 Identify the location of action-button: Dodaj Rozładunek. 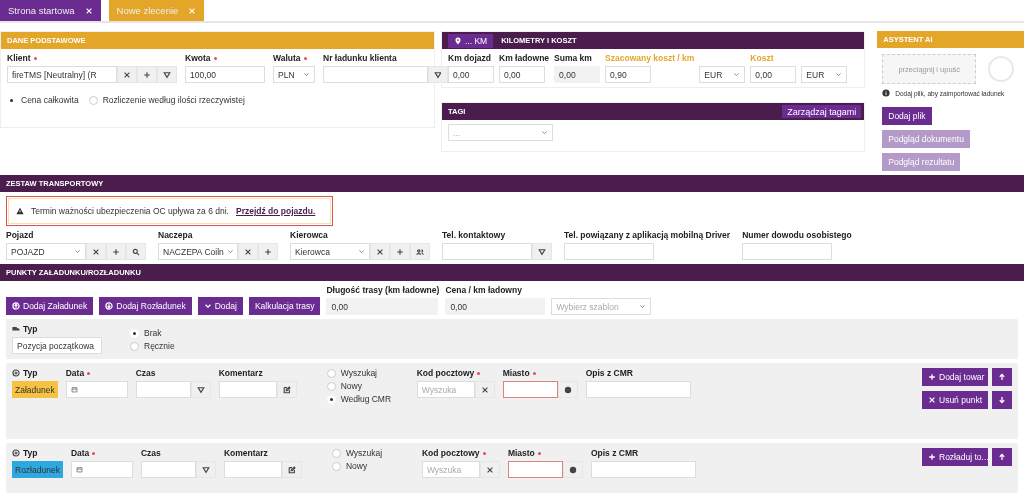
(145, 306).